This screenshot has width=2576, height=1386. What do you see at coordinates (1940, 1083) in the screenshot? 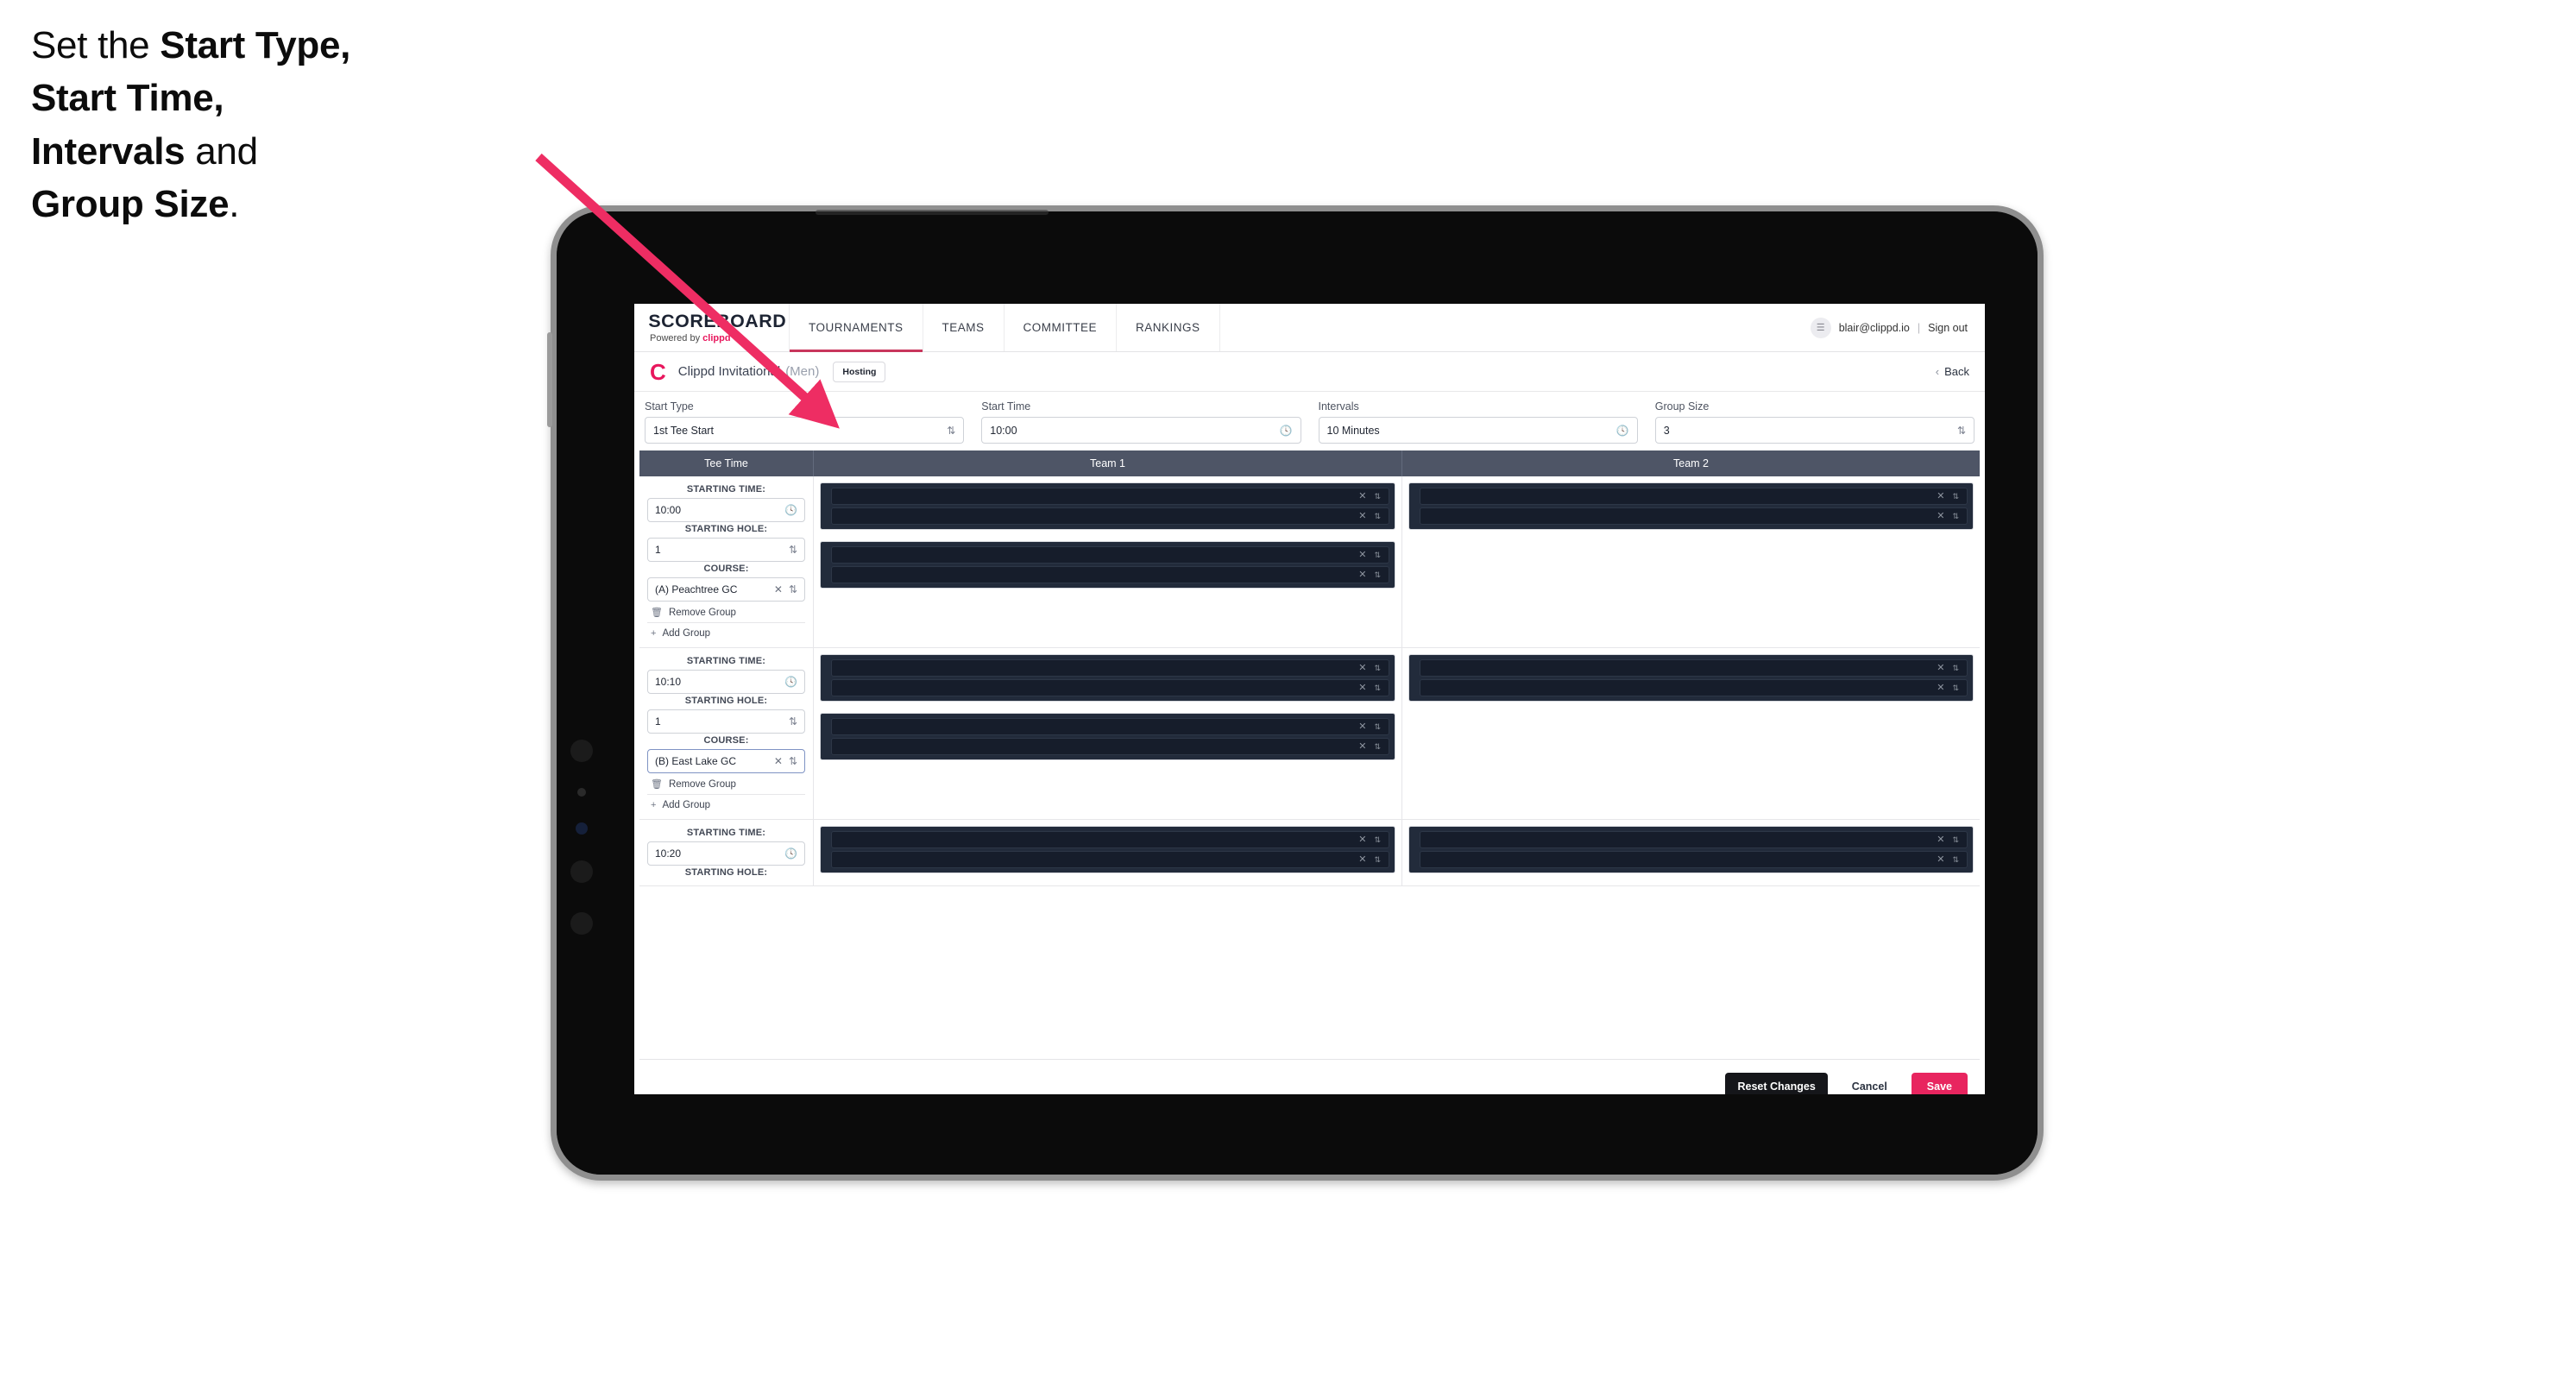
I see `save-button: Save` at bounding box center [1940, 1083].